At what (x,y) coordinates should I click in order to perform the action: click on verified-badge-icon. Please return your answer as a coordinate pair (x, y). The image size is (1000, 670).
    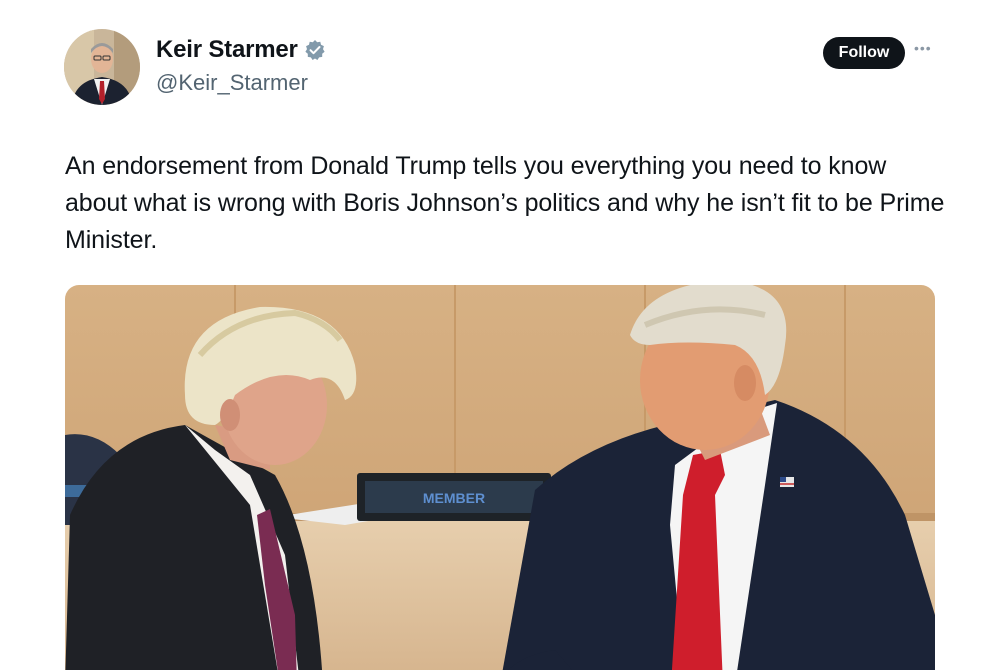
    Looking at the image, I should click on (315, 50).